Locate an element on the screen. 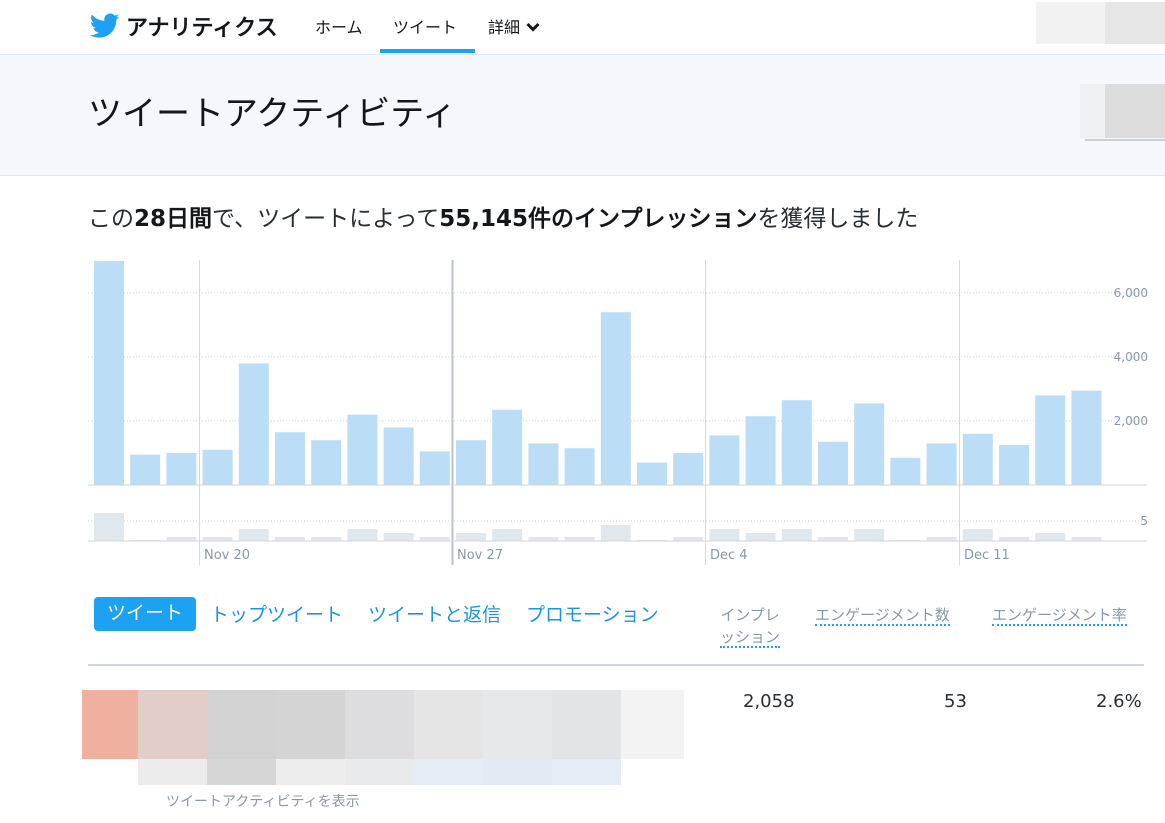 The width and height of the screenshot is (1165, 823). date-range-picker-blurred is located at coordinates (1092, 111).